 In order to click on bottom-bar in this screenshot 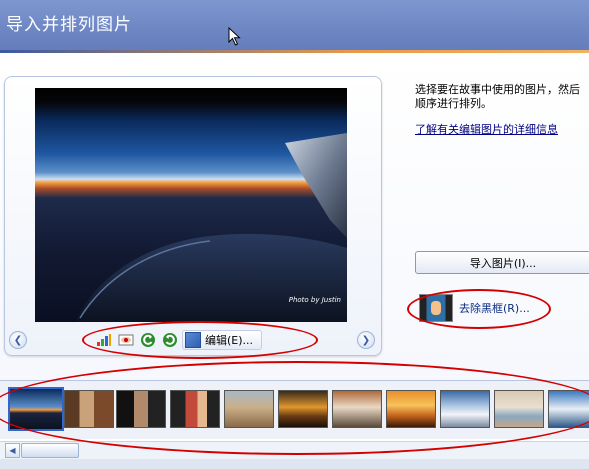, I will do `click(294, 464)`.